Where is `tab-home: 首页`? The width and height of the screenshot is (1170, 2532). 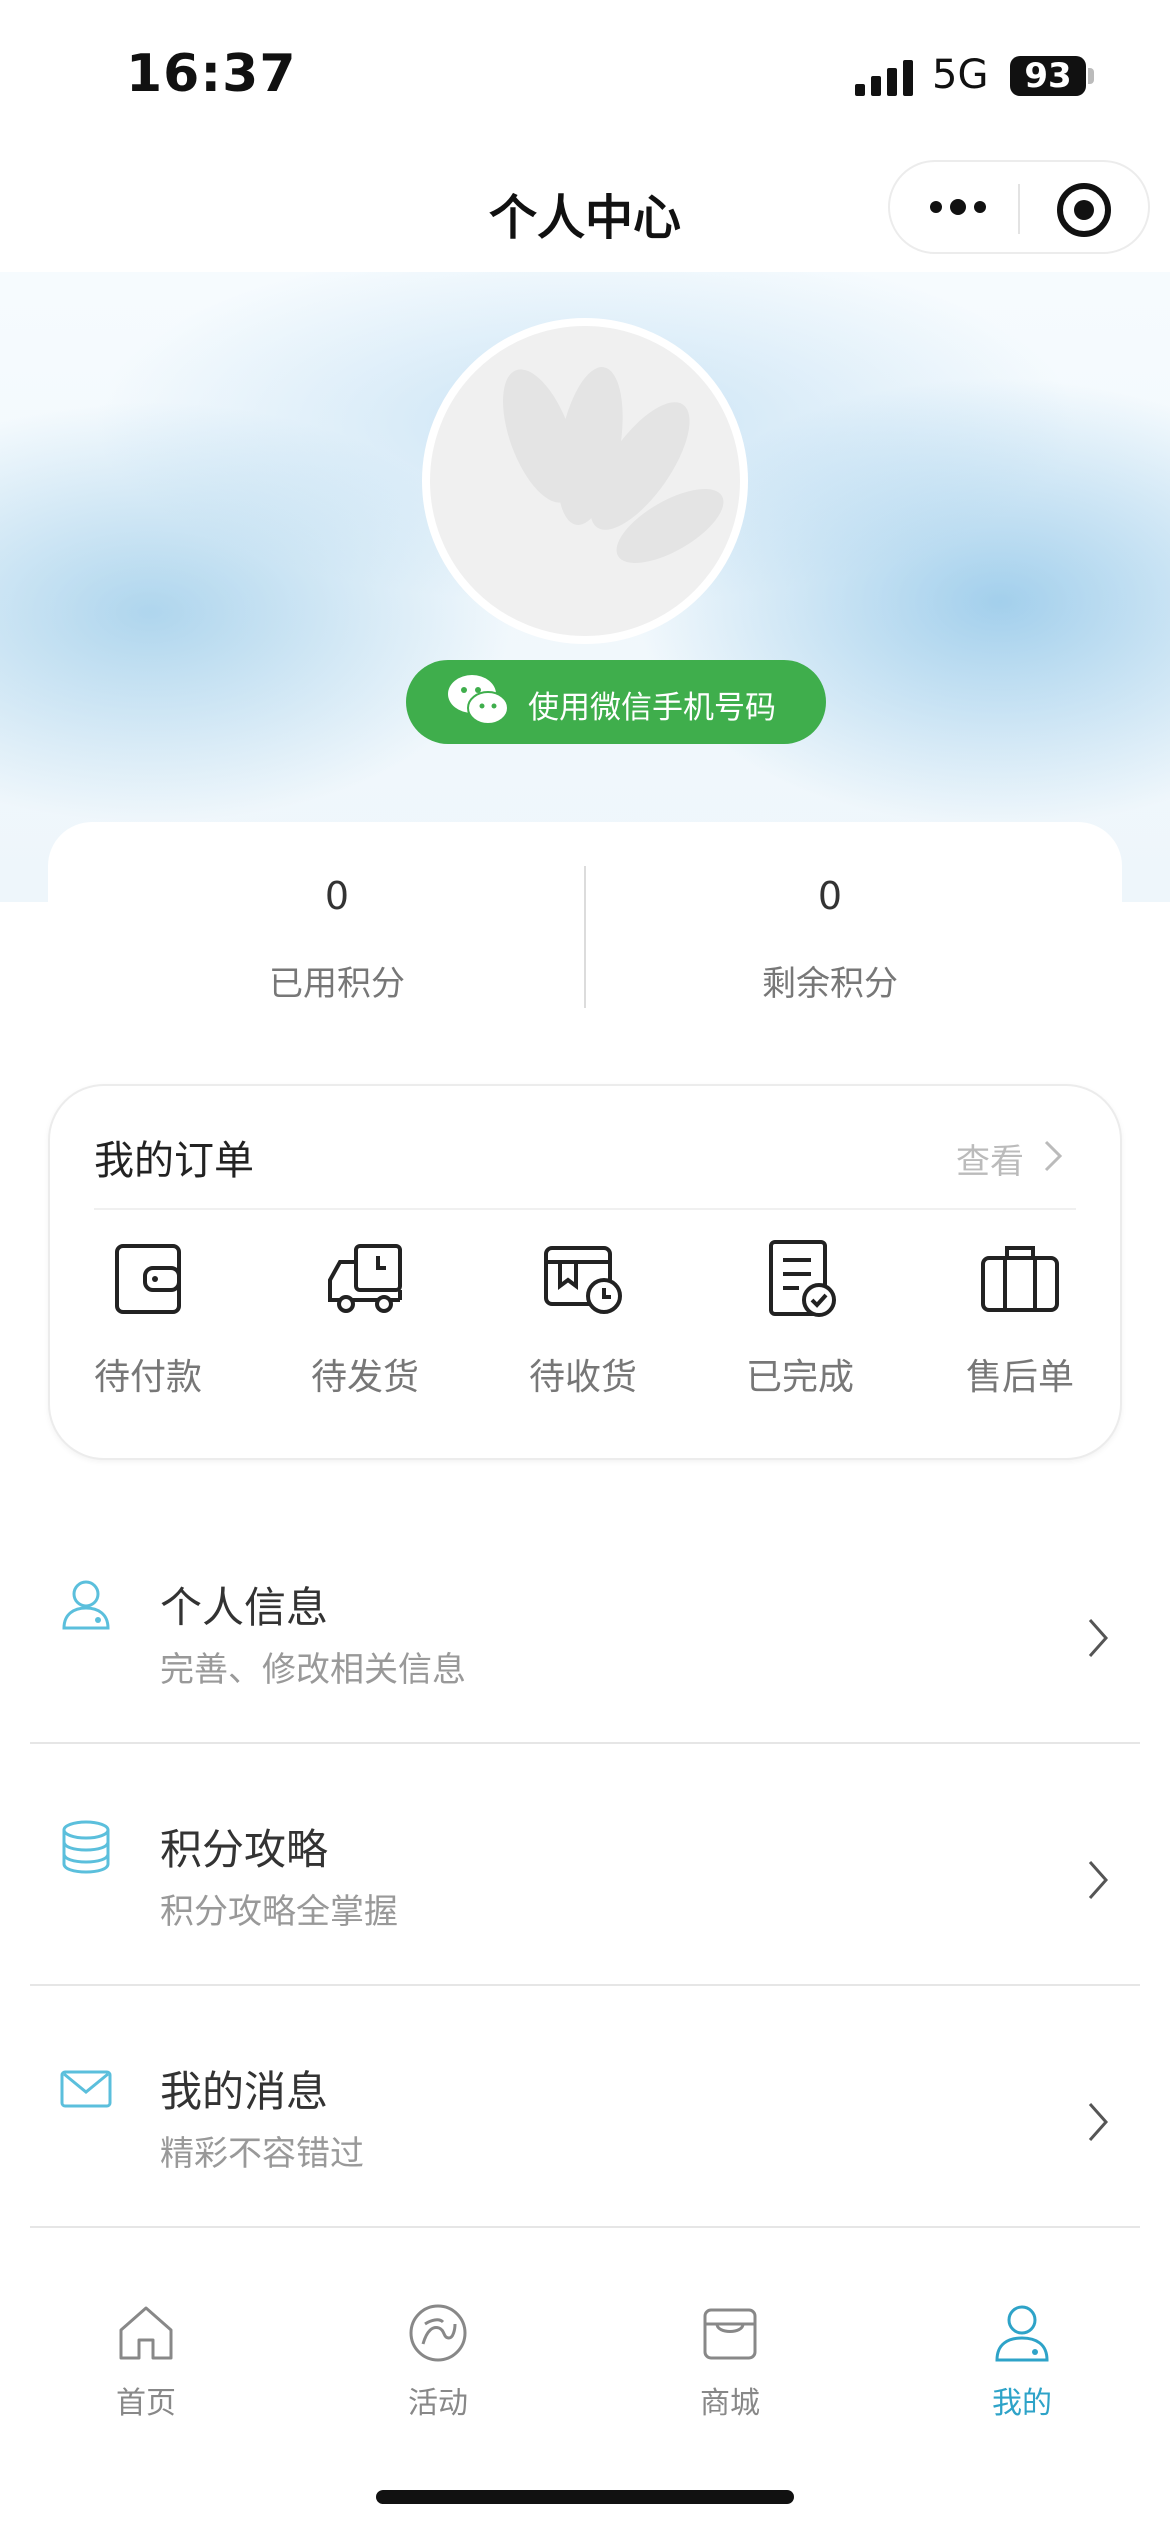
tab-home: 首页 is located at coordinates (146, 2361).